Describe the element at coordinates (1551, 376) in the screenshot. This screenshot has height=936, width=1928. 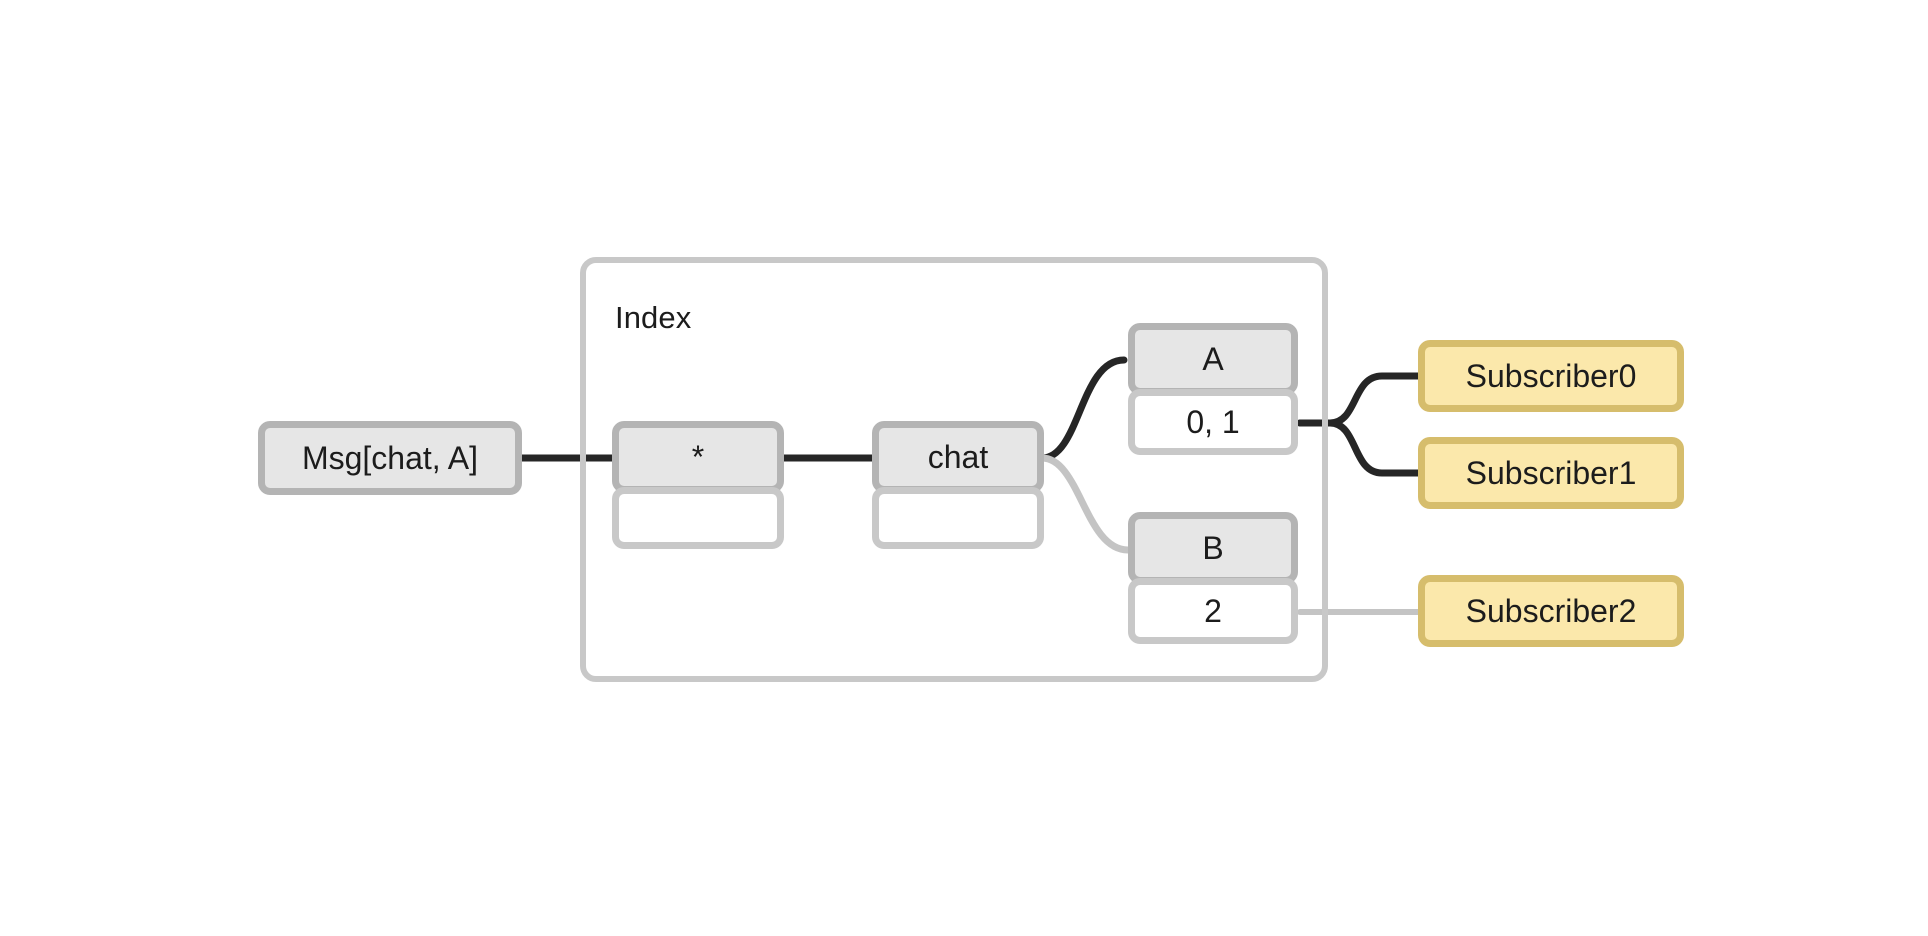
I see `subscriber-node-0: Subscriber0` at that location.